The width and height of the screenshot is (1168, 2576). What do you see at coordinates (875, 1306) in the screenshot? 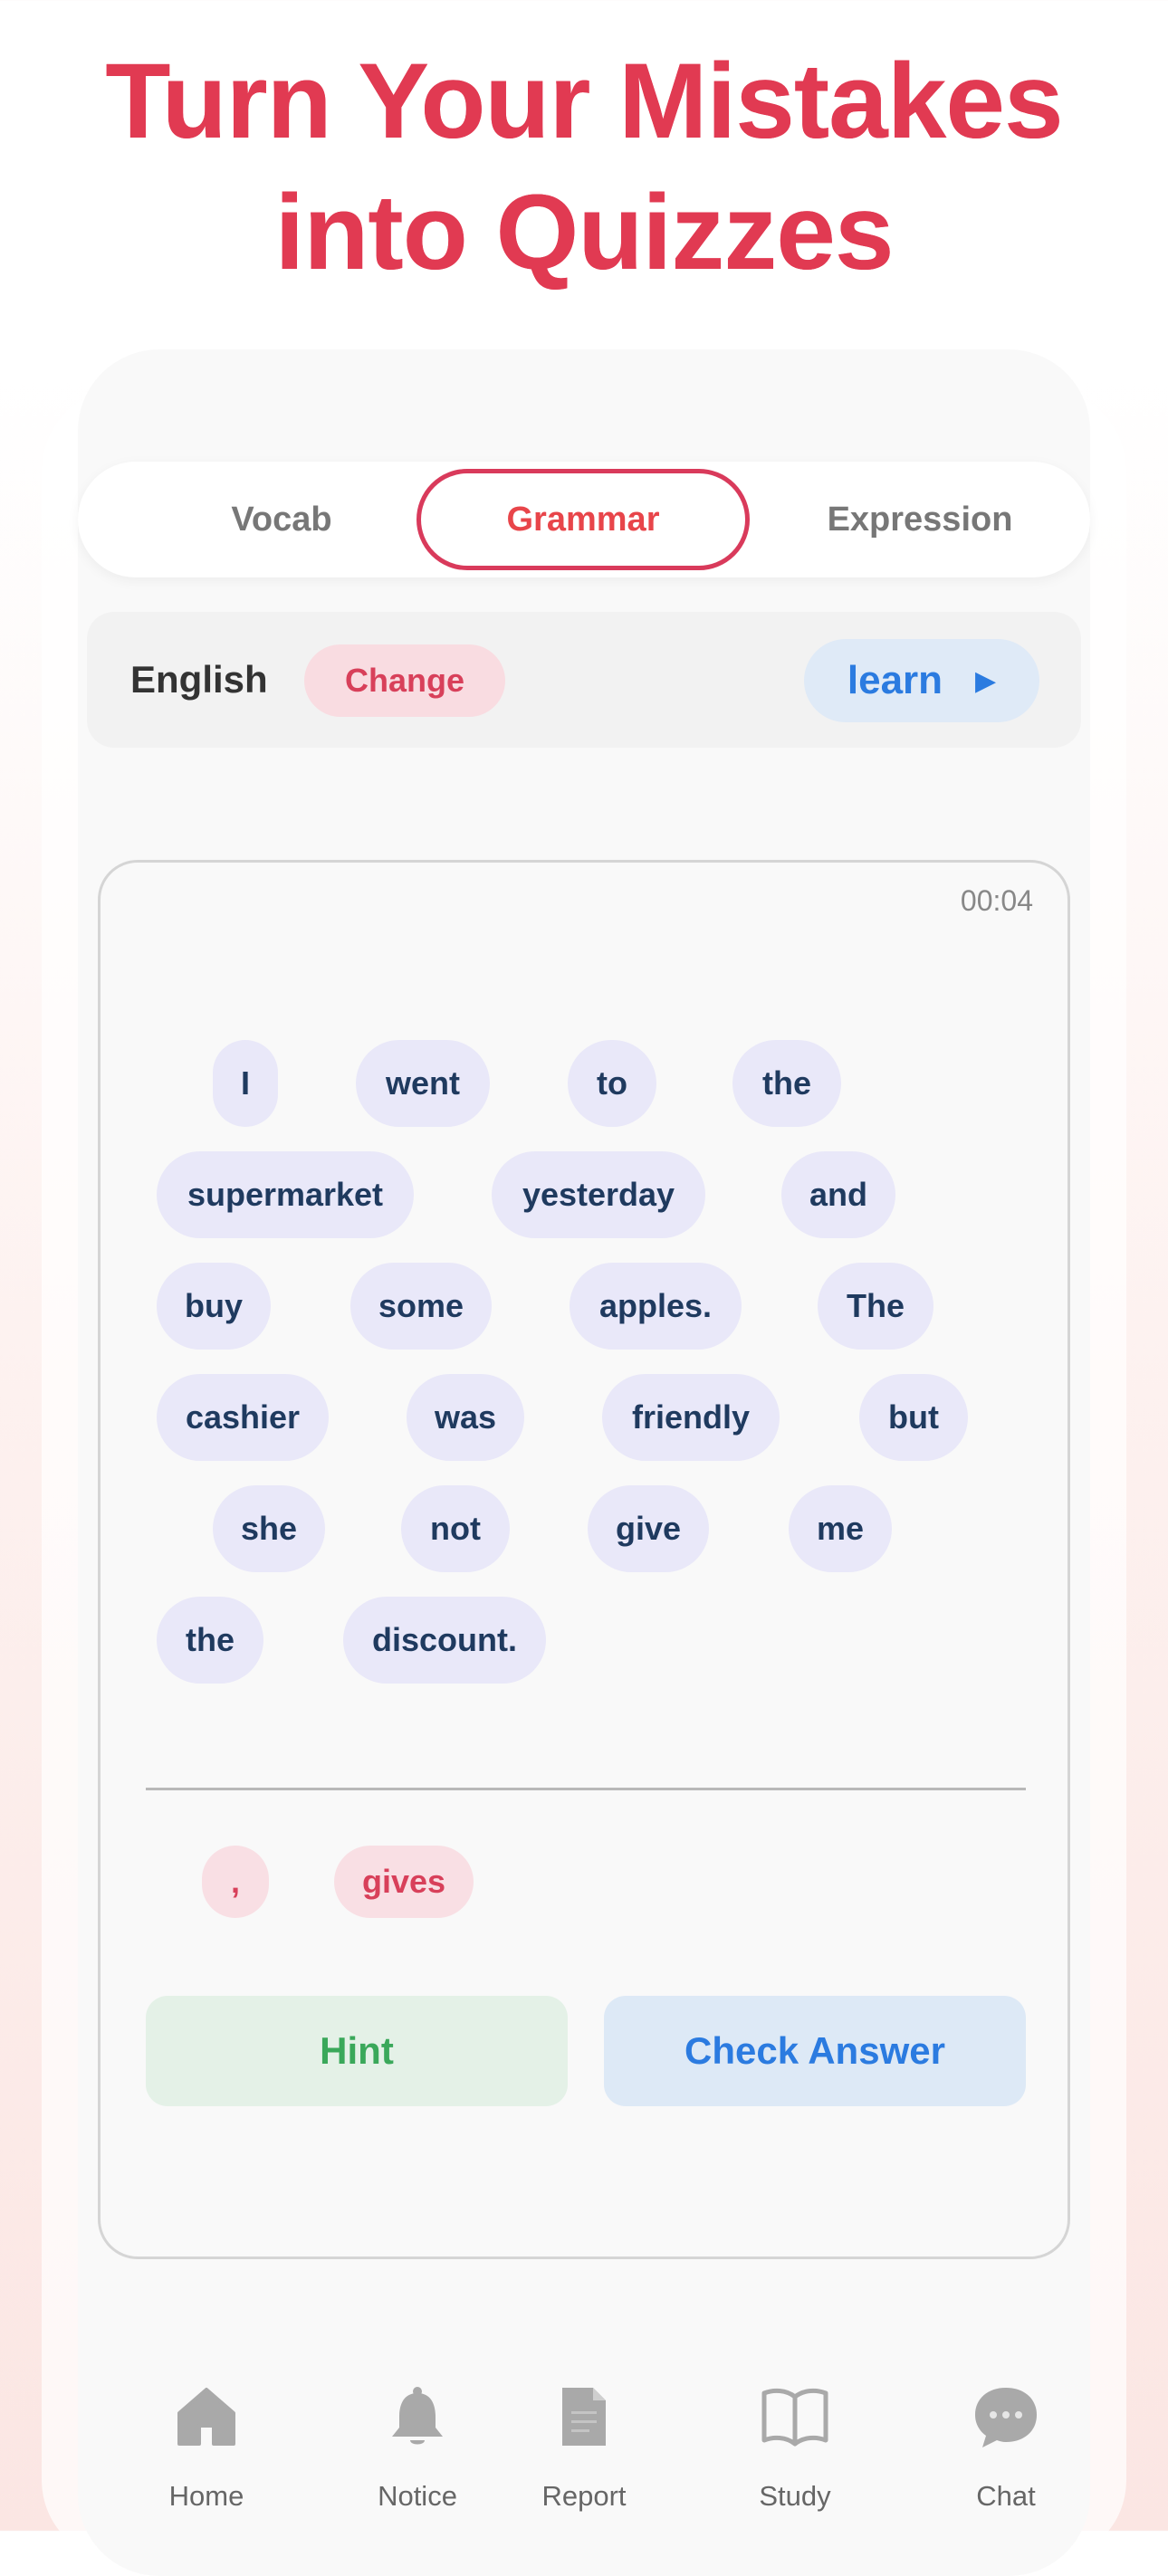
I see `word-chip: The` at bounding box center [875, 1306].